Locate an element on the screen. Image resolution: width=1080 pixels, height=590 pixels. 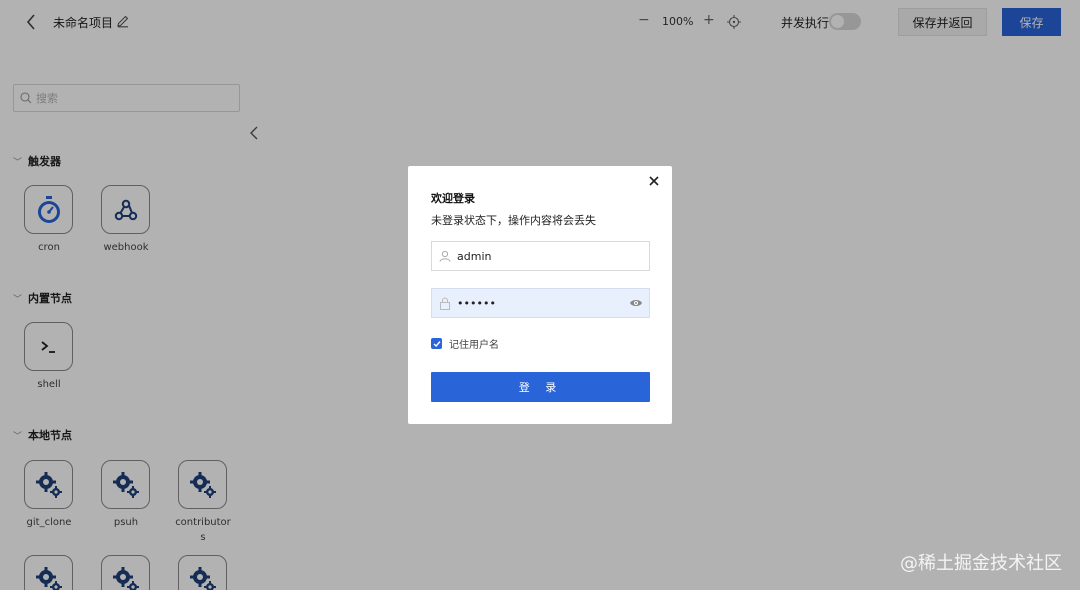
login-modal: 欢迎登录 未登录状态下，操作内容将会丢失 记住用户名 登 录 is located at coordinates (540, 295).